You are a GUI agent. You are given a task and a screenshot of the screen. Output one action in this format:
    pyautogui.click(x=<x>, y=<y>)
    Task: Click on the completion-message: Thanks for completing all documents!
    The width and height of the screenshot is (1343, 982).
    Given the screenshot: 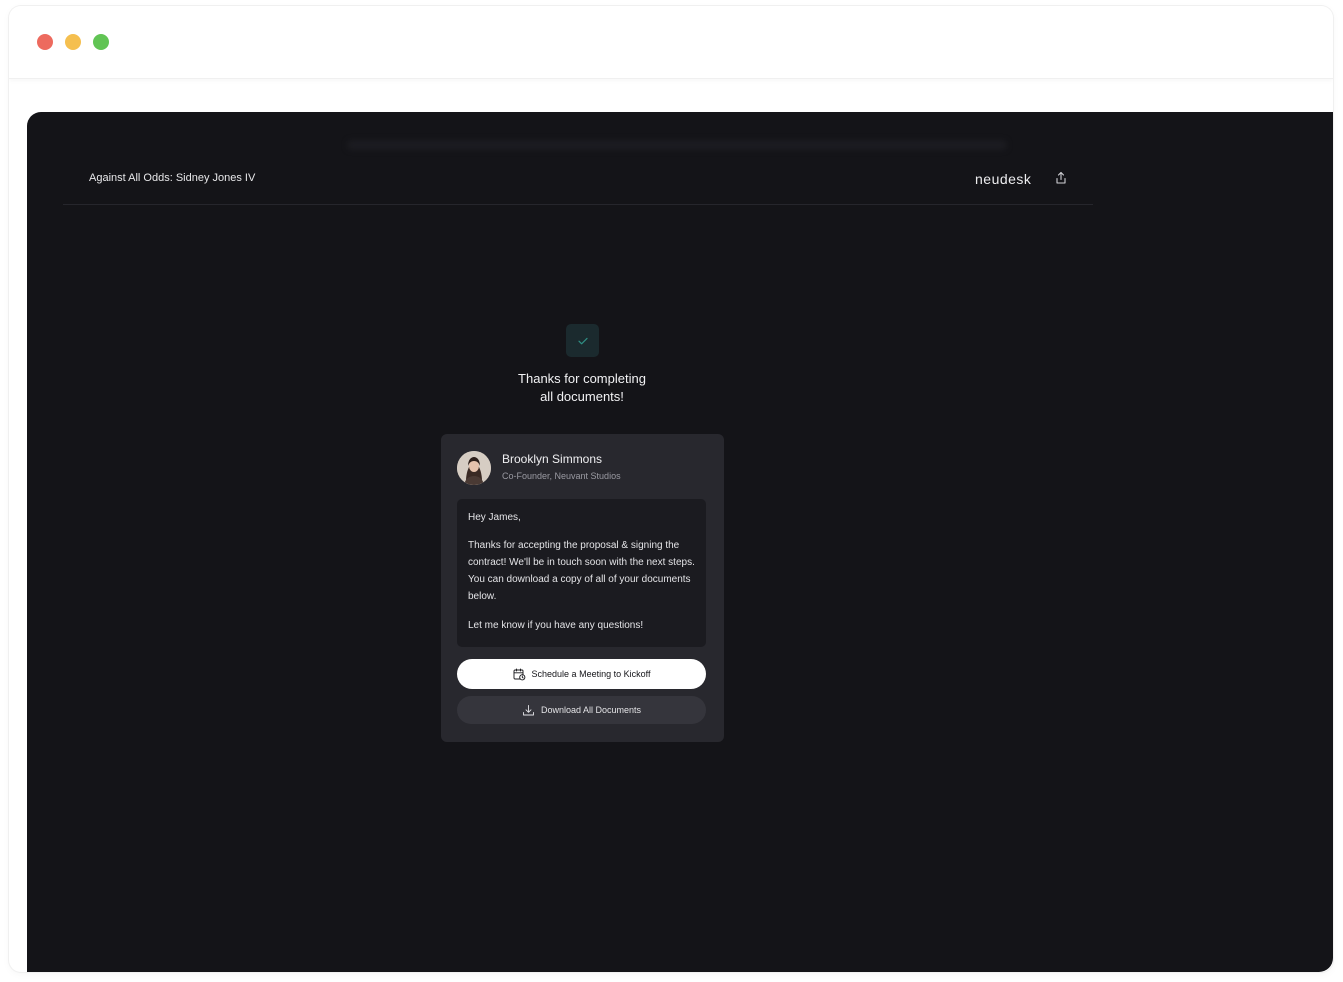 What is the action you would take?
    pyautogui.click(x=582, y=388)
    